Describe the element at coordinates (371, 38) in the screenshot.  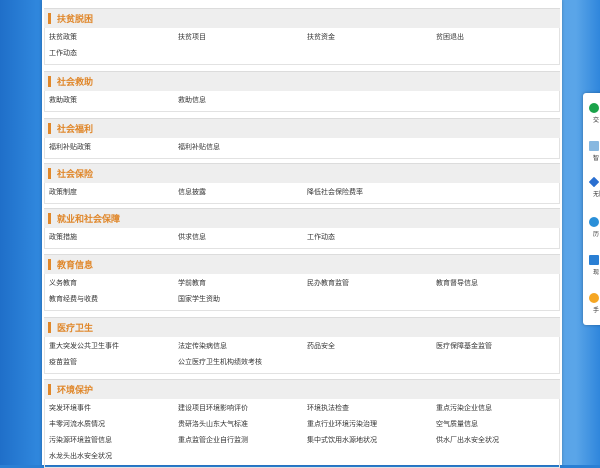
I see `section-link: 扶贫资金` at that location.